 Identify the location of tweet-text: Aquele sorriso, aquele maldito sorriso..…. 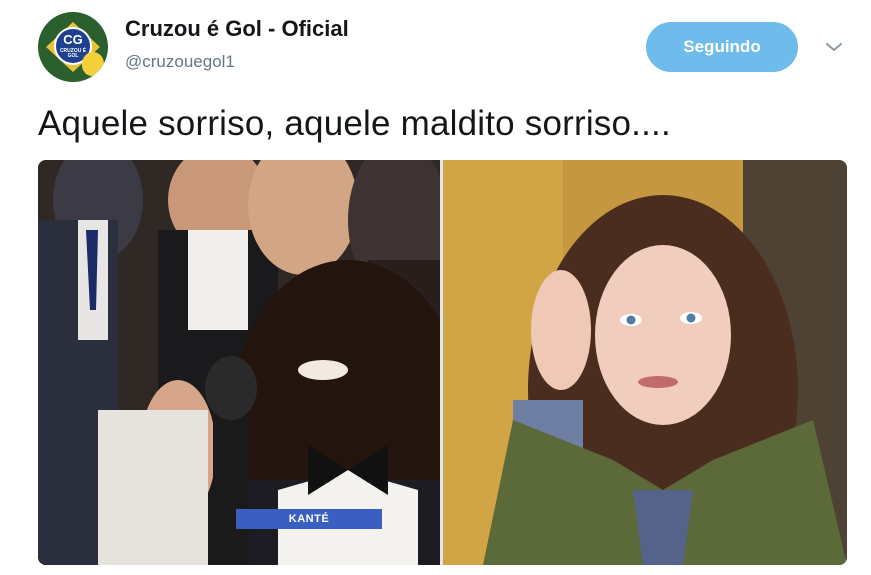
(354, 123).